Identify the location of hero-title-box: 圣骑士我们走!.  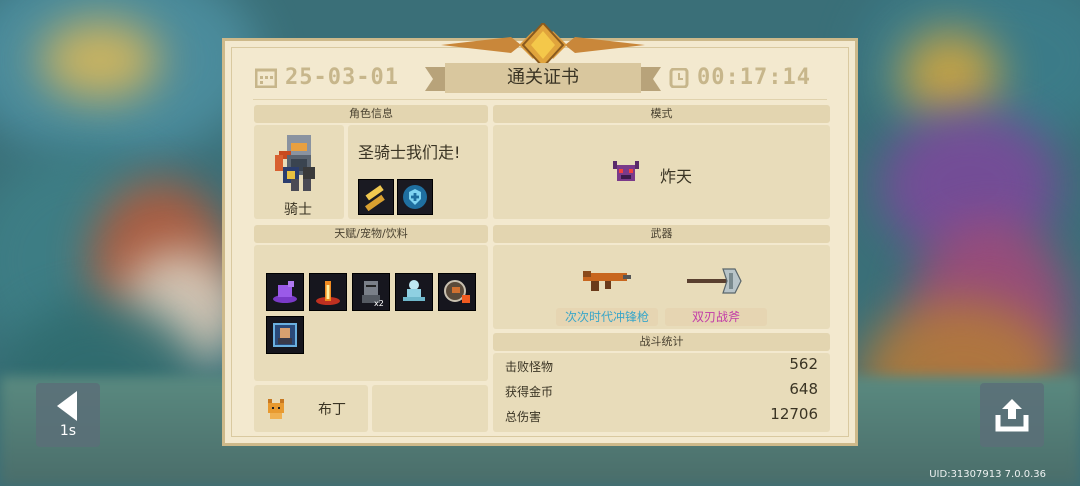
(418, 172).